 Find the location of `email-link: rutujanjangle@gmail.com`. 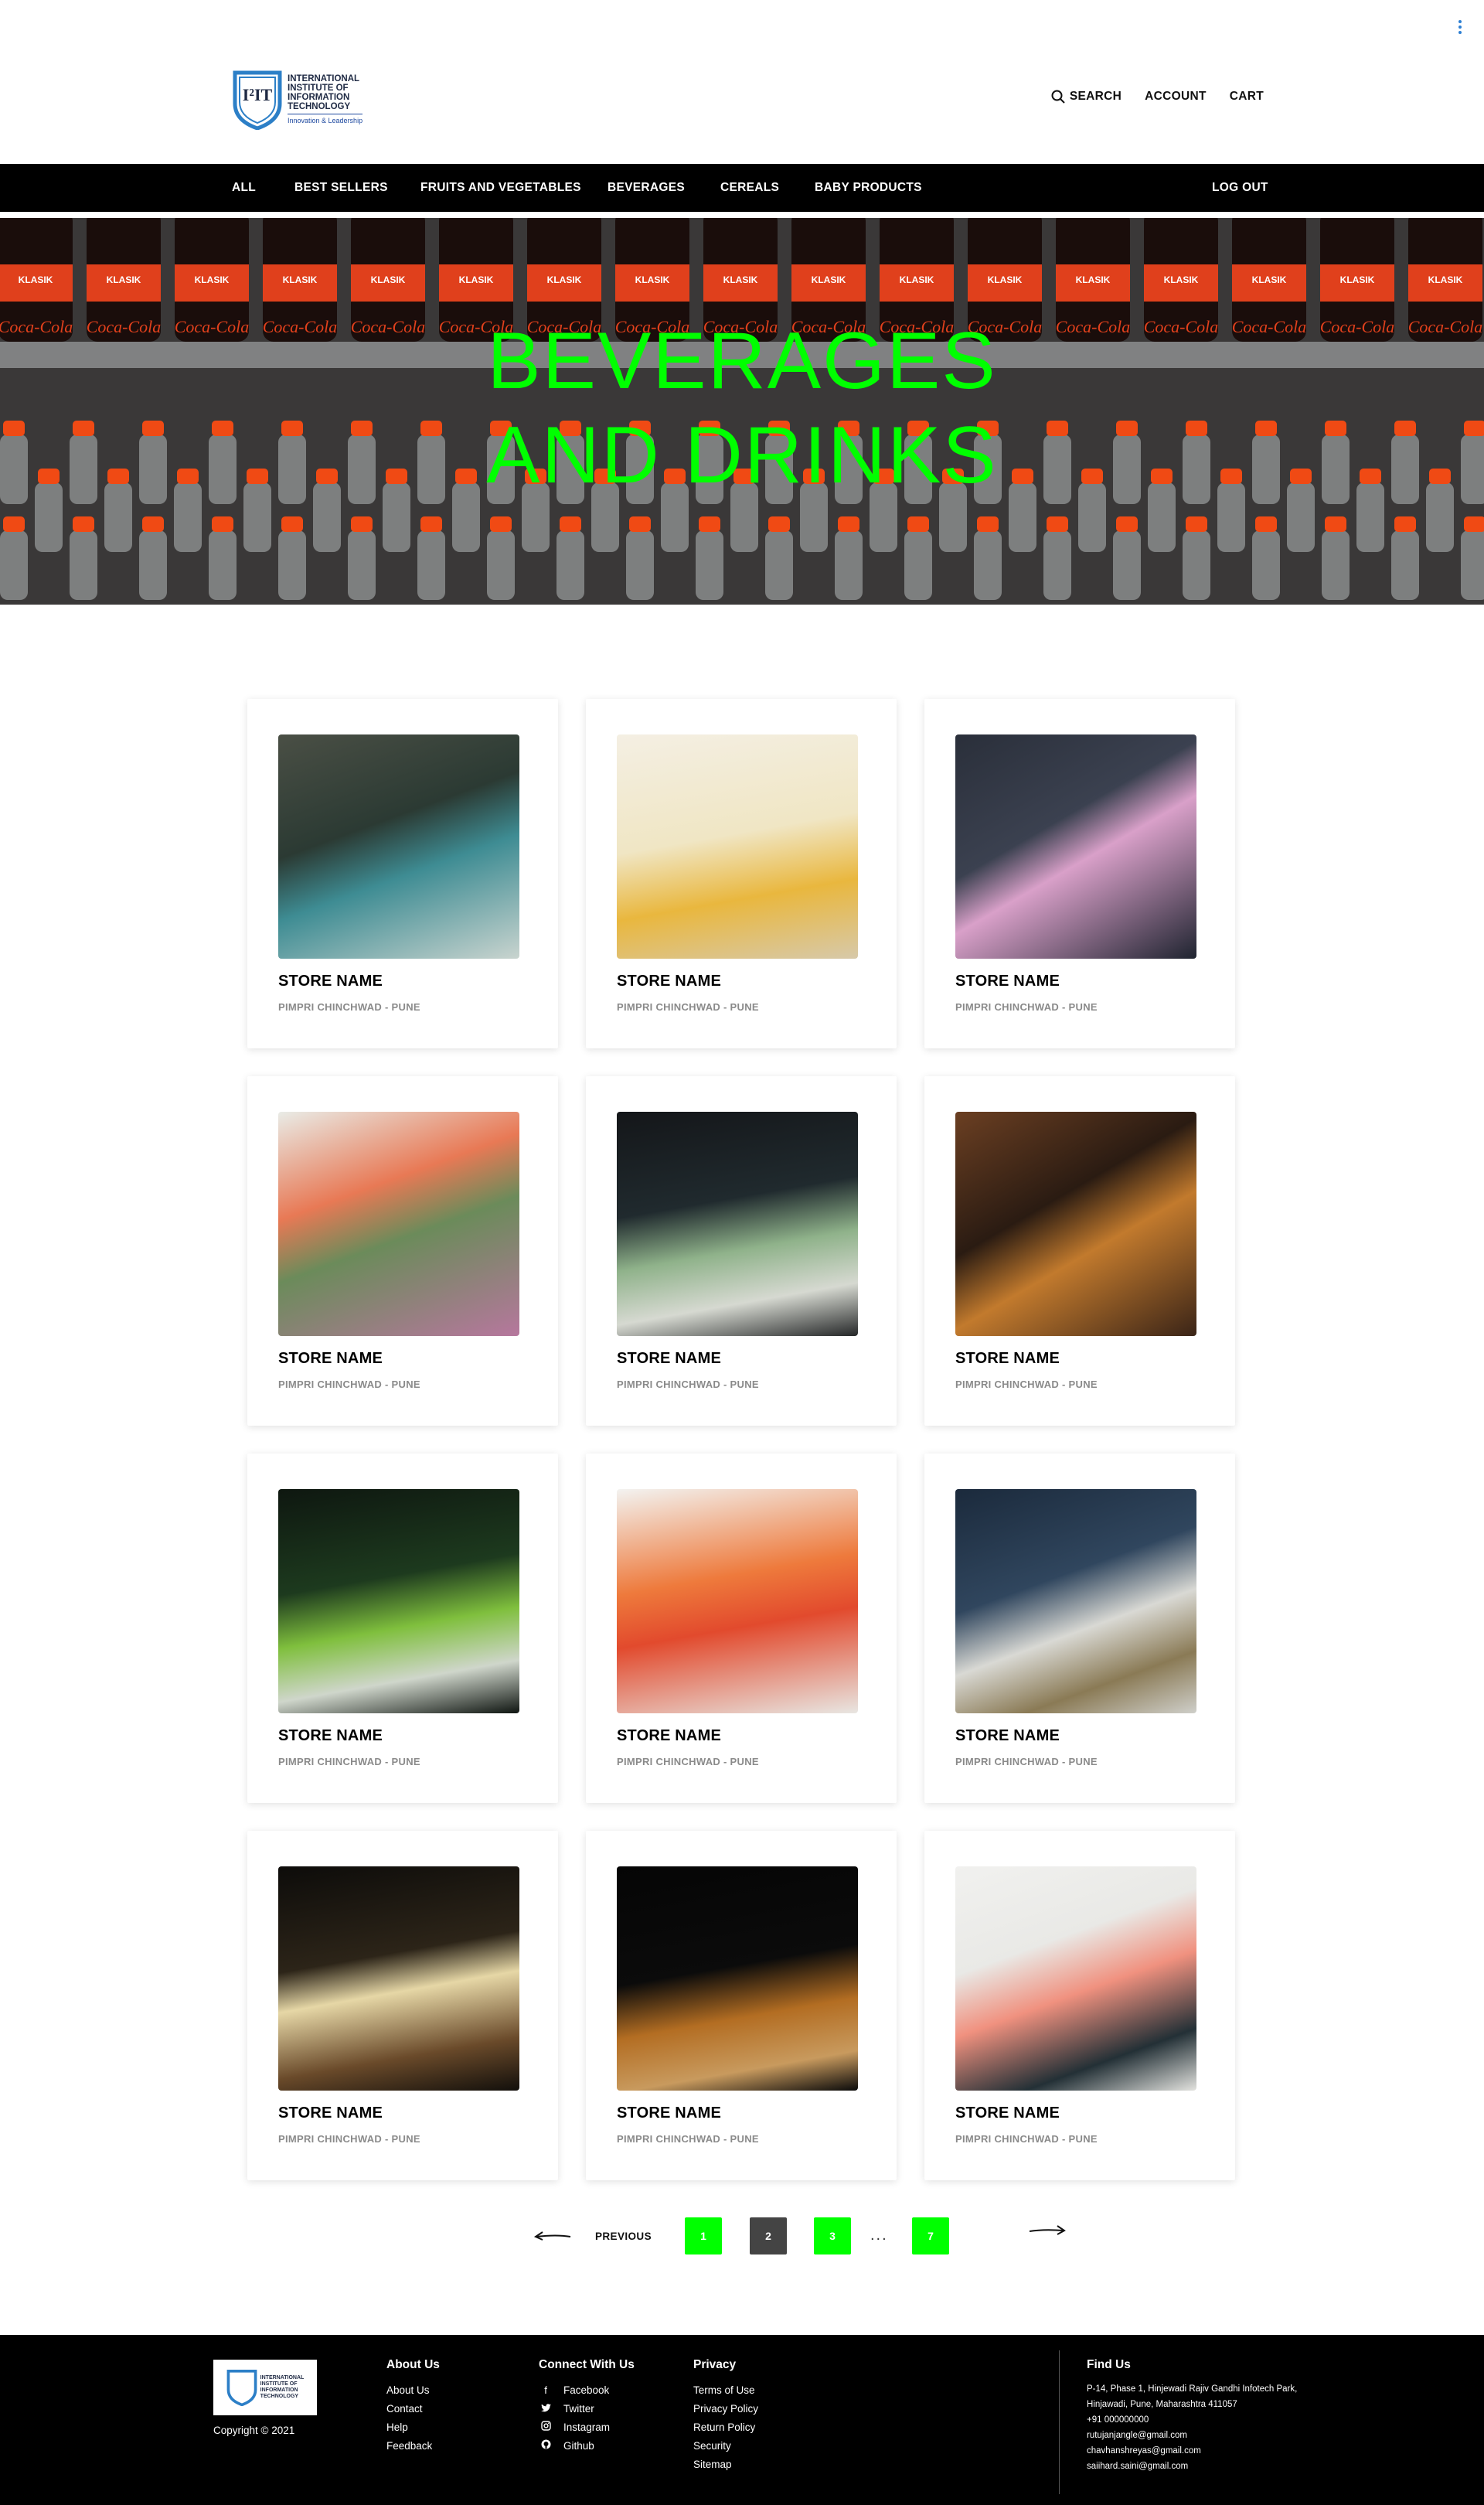

email-link: rutujanjangle@gmail.com is located at coordinates (1192, 2435).